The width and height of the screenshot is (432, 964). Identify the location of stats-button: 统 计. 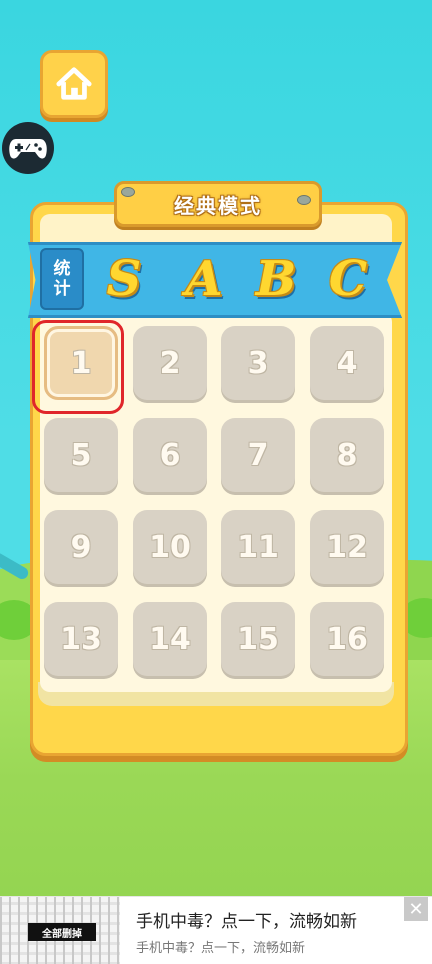
(62, 279).